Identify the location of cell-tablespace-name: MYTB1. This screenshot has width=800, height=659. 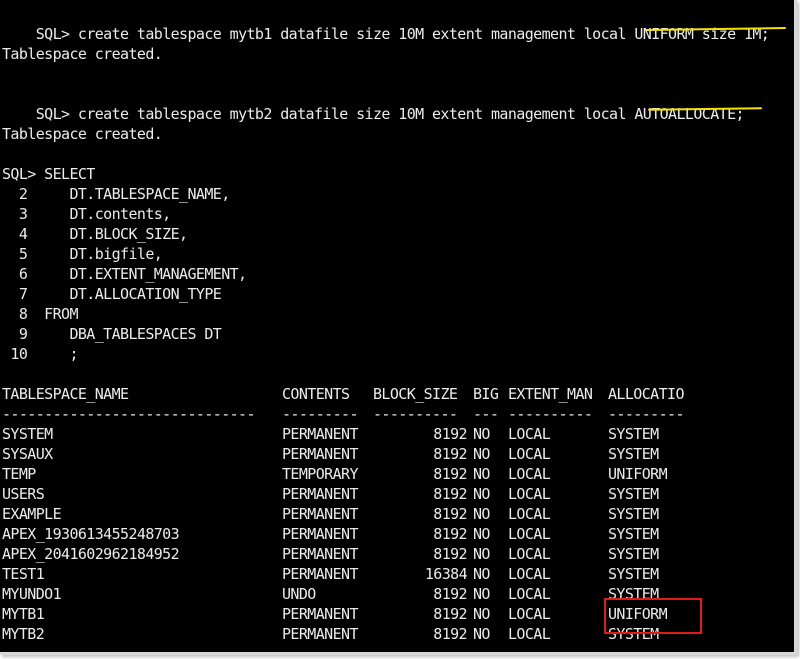
(23, 614).